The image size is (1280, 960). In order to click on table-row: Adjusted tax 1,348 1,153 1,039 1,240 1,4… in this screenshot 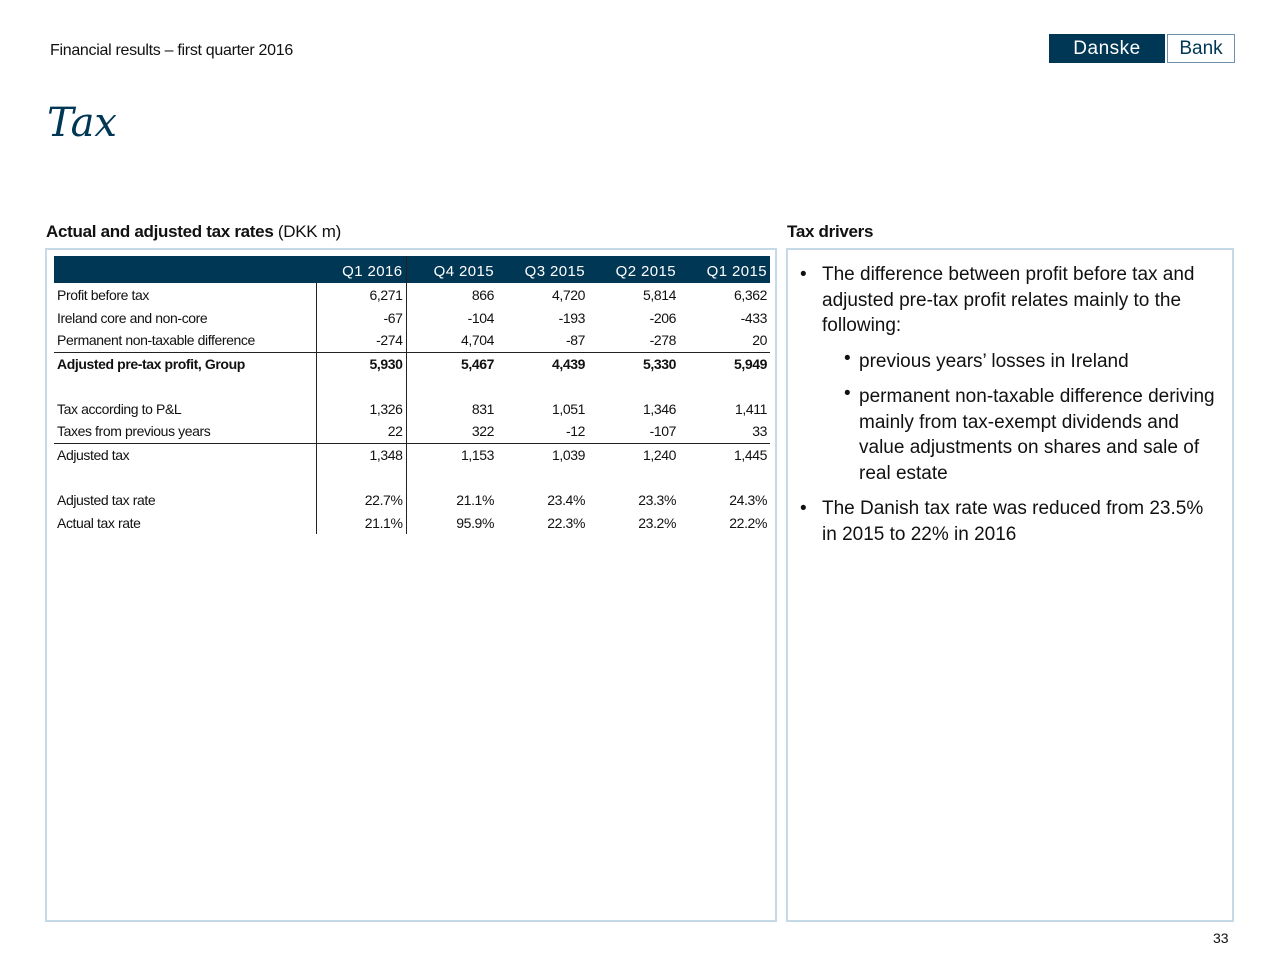, I will do `click(412, 454)`.